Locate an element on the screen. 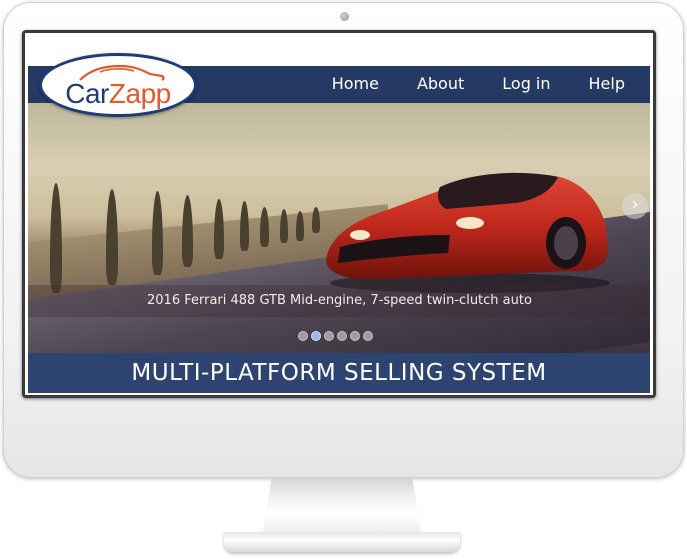 The image size is (687, 559). slide-dot-active is located at coordinates (316, 336).